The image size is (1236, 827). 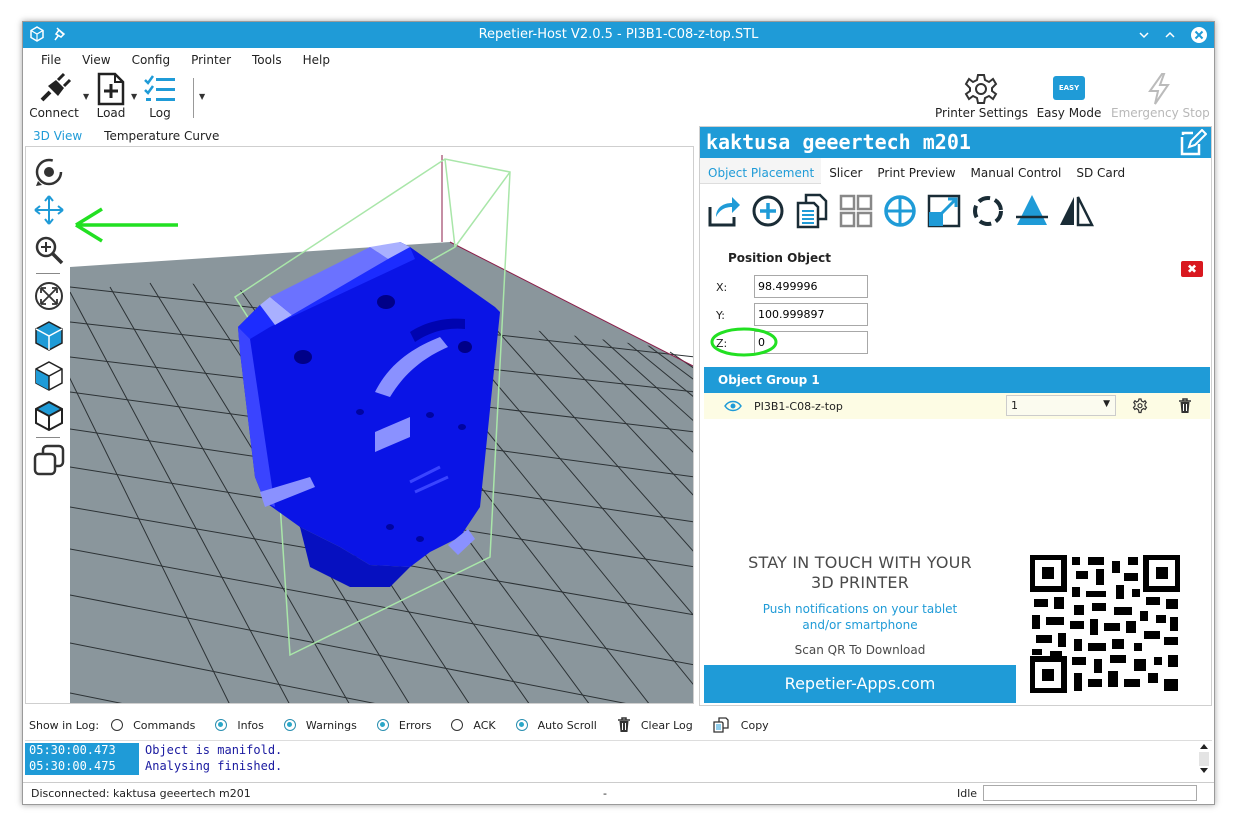 I want to click on z-position-input, so click(x=811, y=342).